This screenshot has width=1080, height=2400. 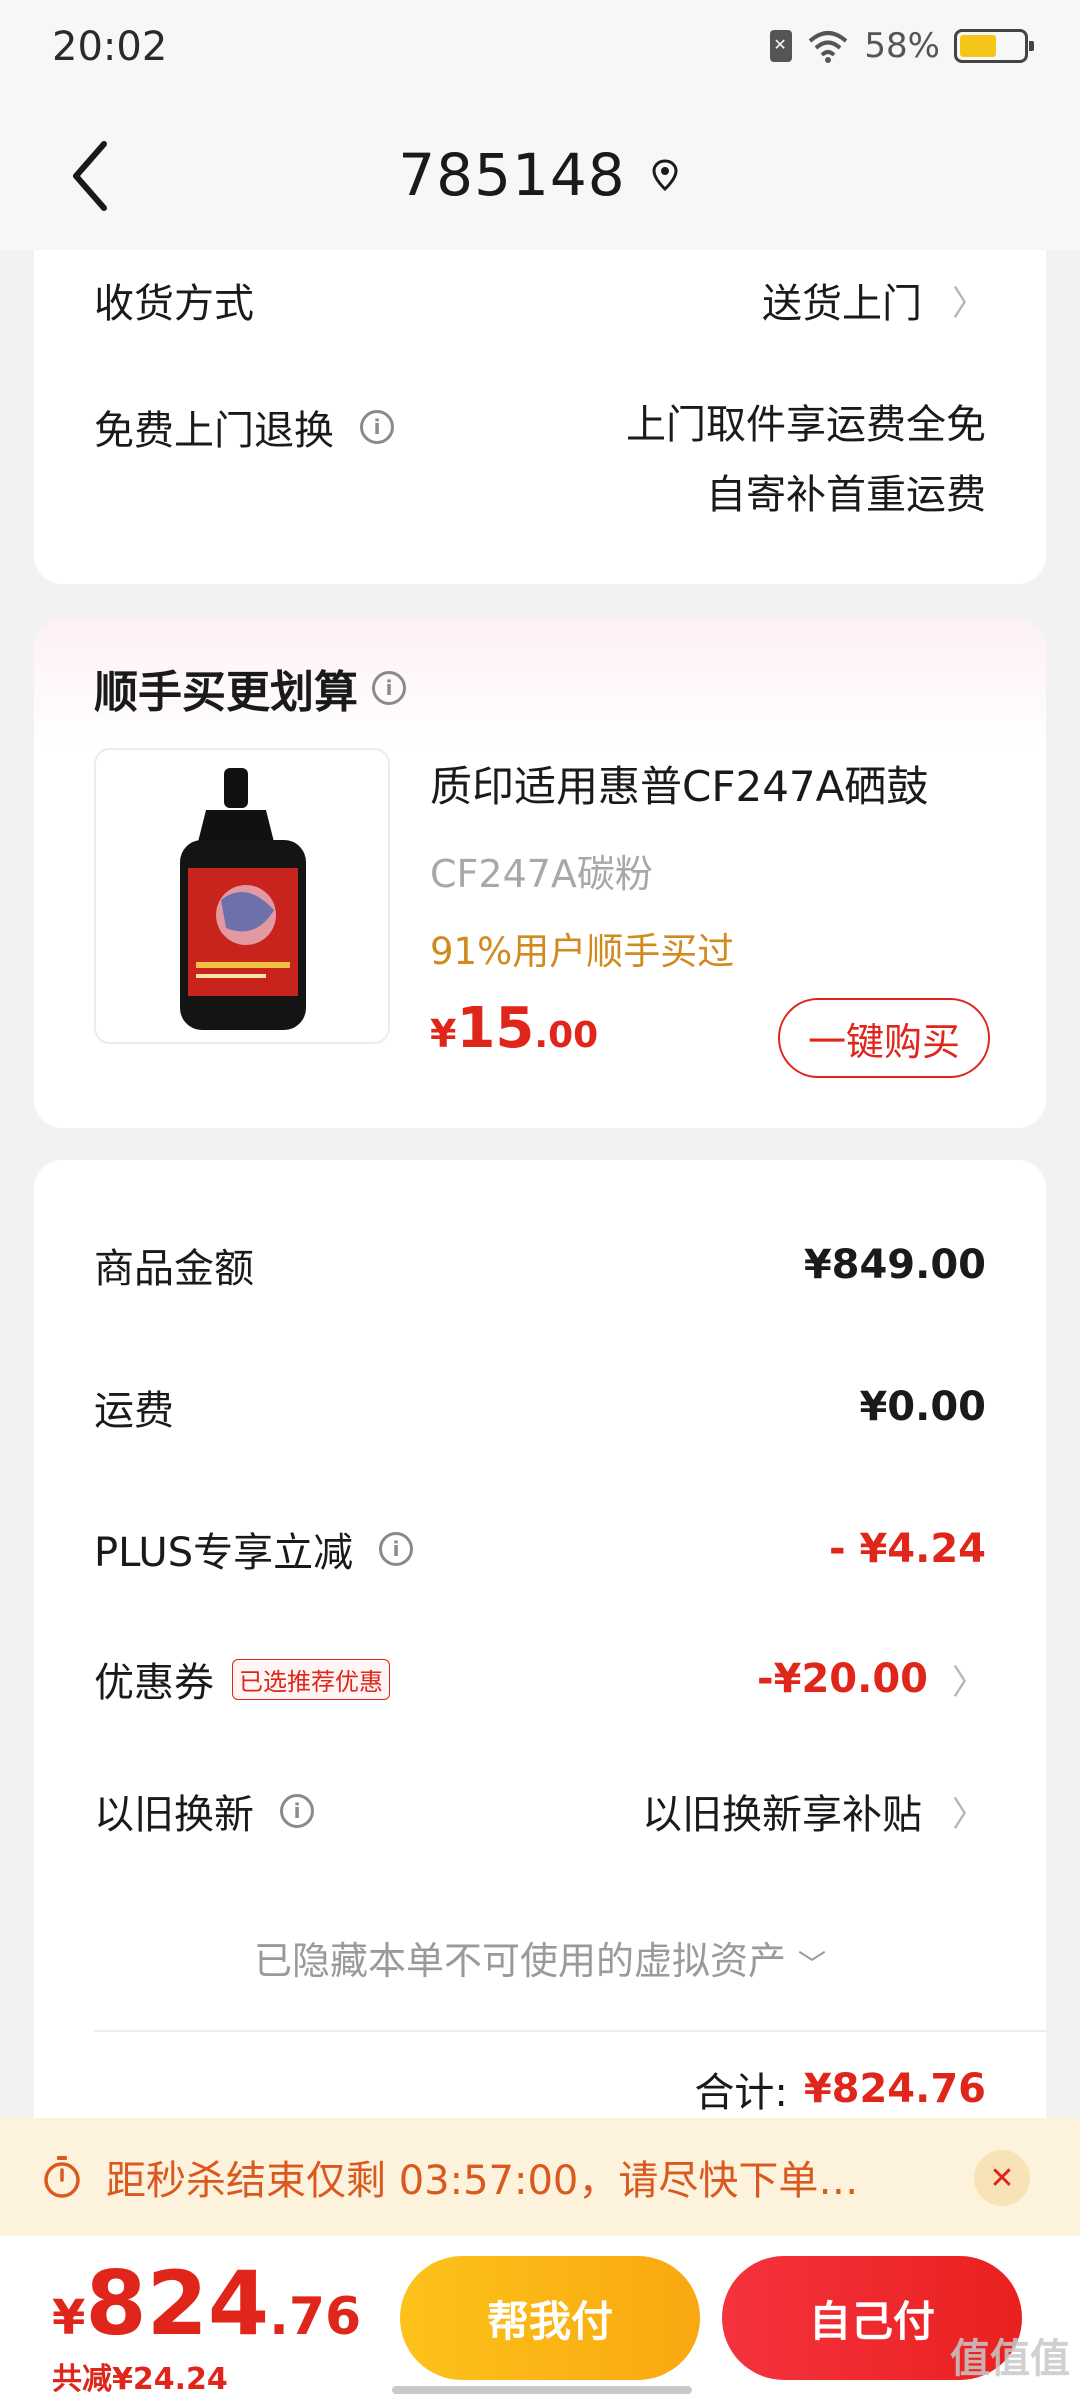 What do you see at coordinates (842, 304) in the screenshot?
I see `delivery-method-value: 送货上门` at bounding box center [842, 304].